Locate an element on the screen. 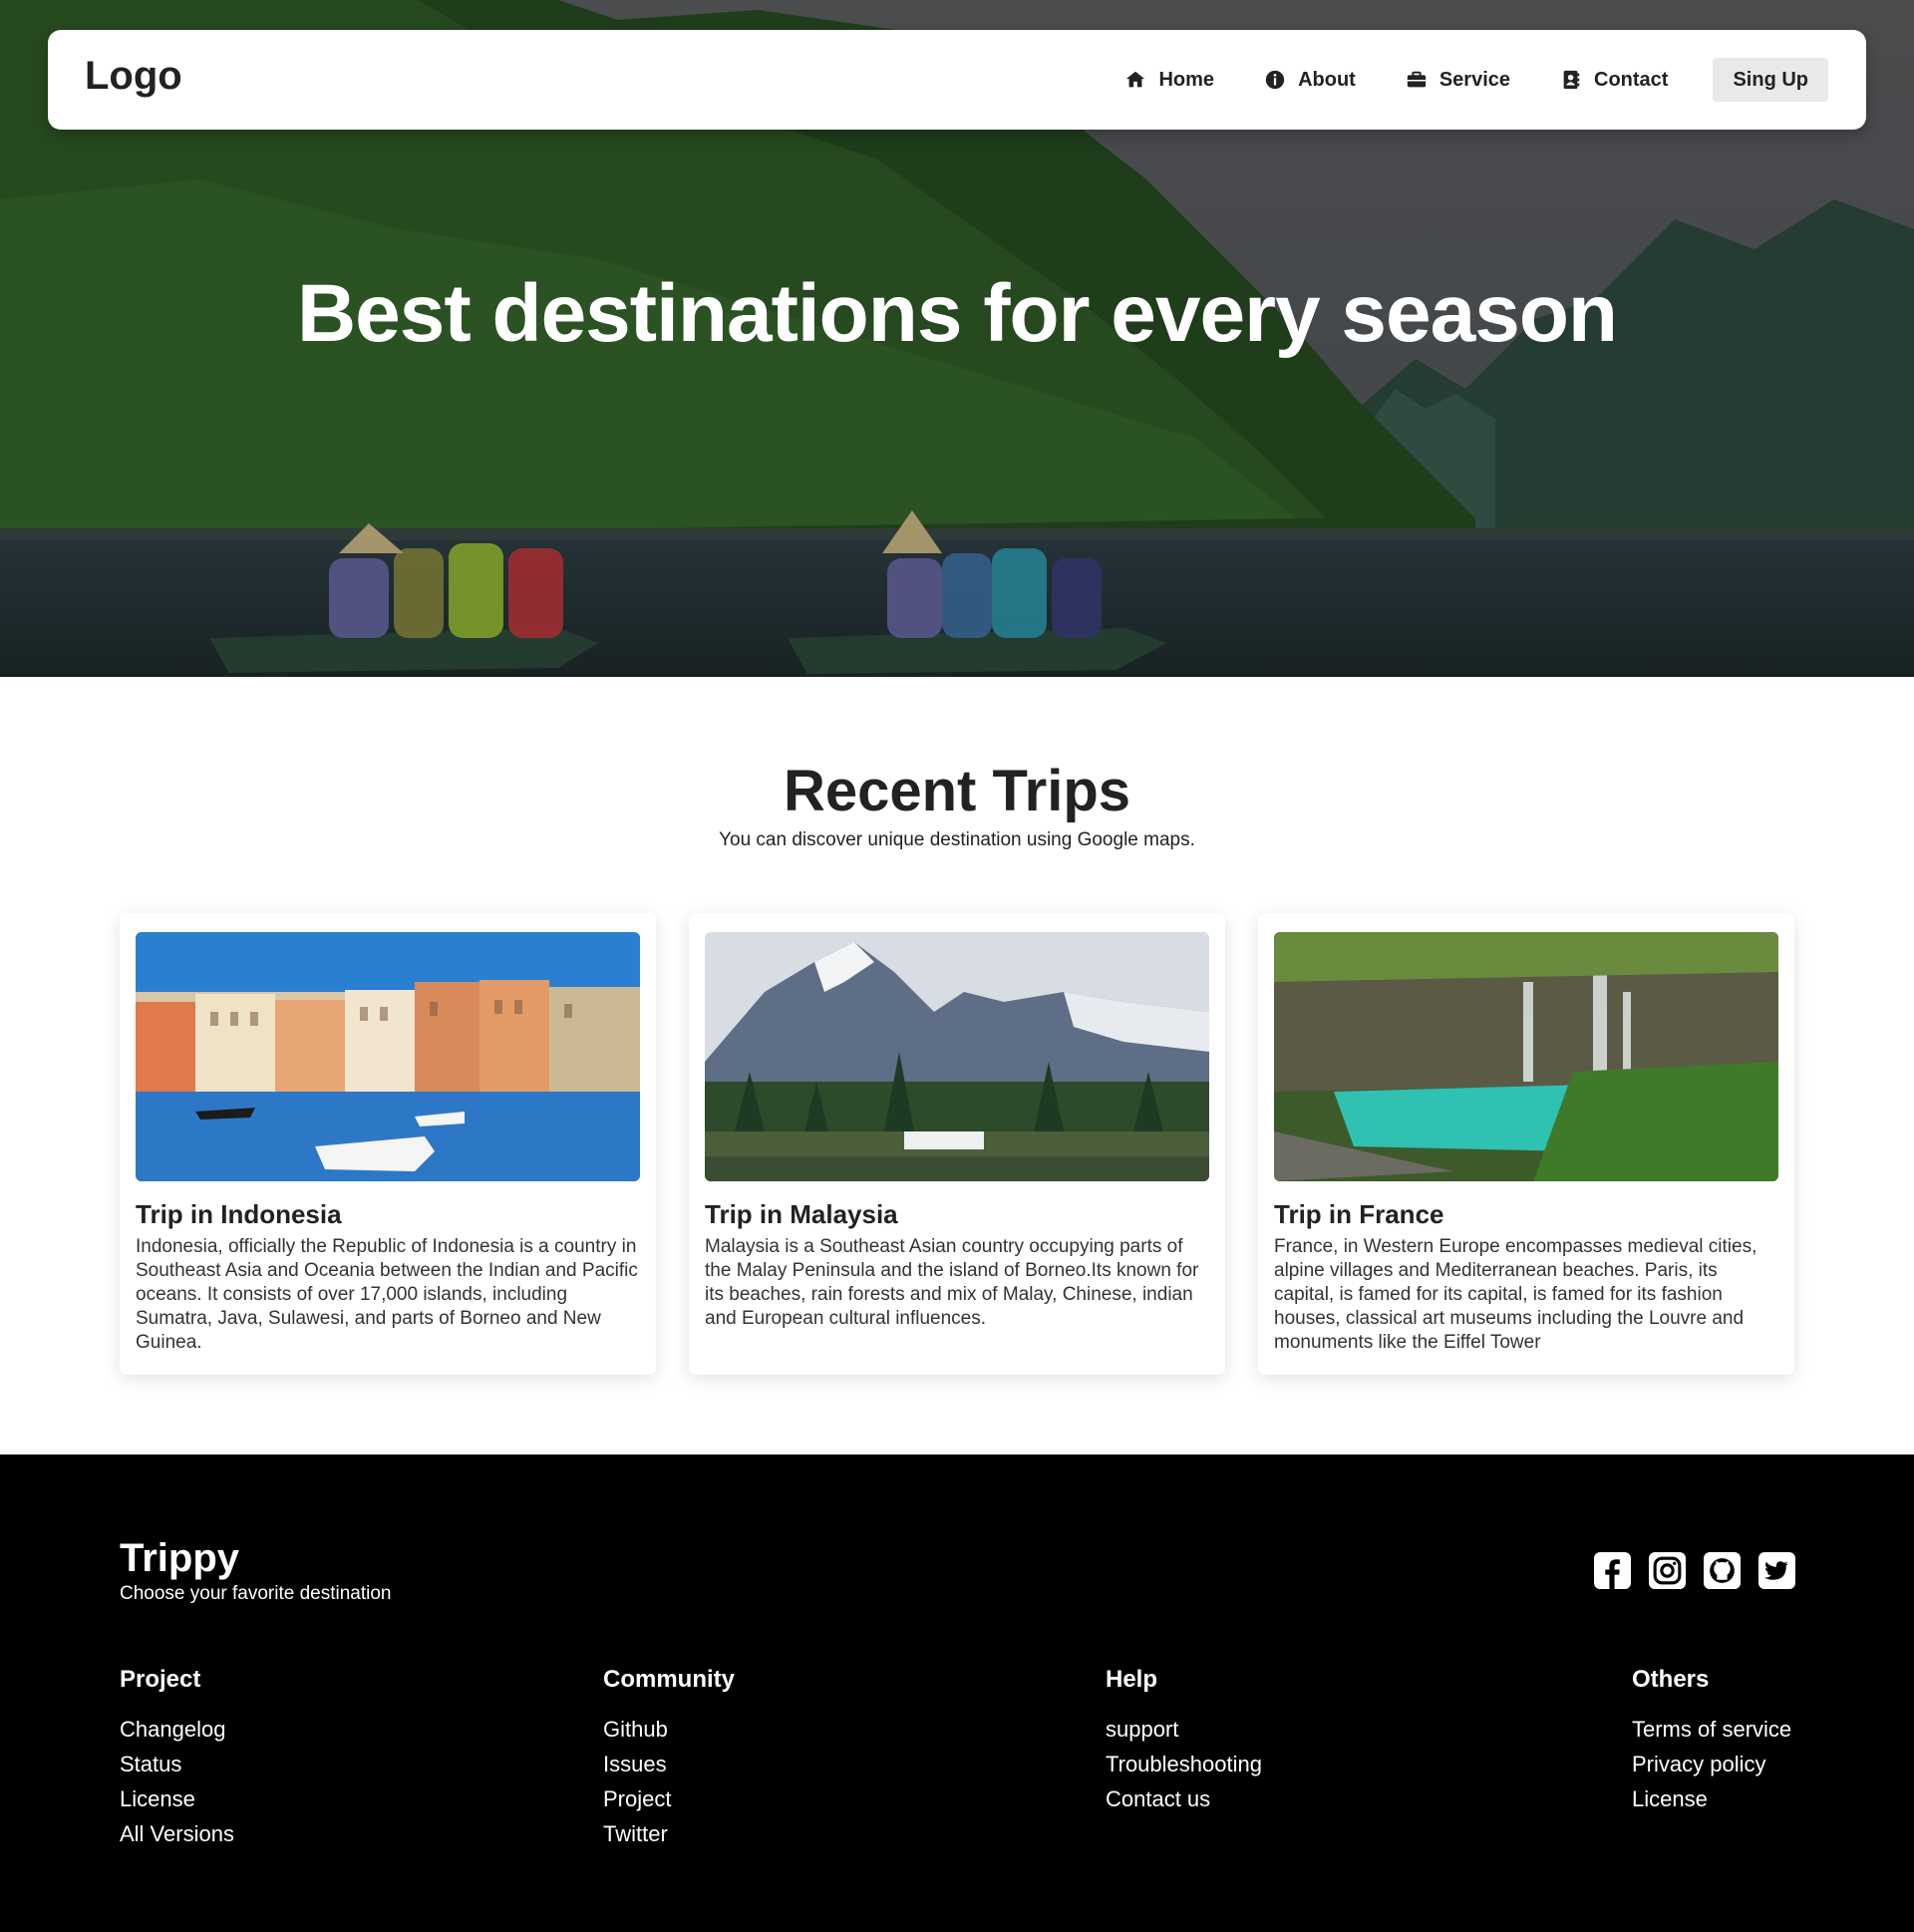  footer-link: All Versions is located at coordinates (177, 1833).